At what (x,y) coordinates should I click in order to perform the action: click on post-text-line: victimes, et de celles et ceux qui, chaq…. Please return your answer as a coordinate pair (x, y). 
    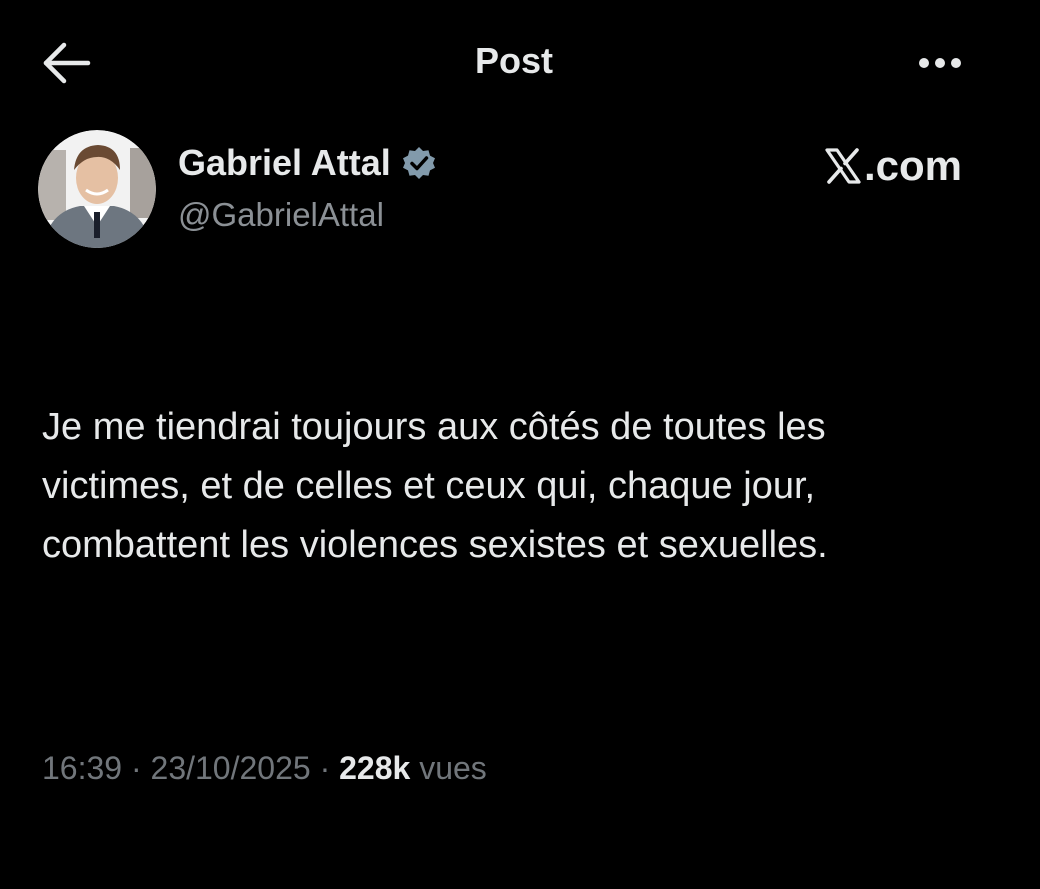
    Looking at the image, I should click on (429, 486).